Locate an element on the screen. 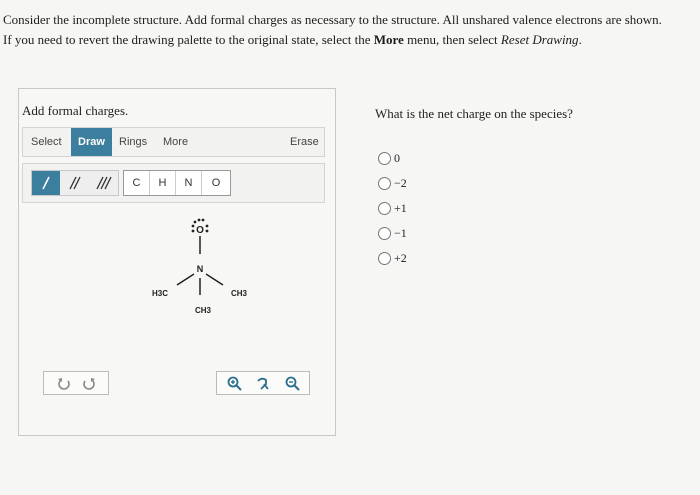  n-left-bond is located at coordinates (185, 279).